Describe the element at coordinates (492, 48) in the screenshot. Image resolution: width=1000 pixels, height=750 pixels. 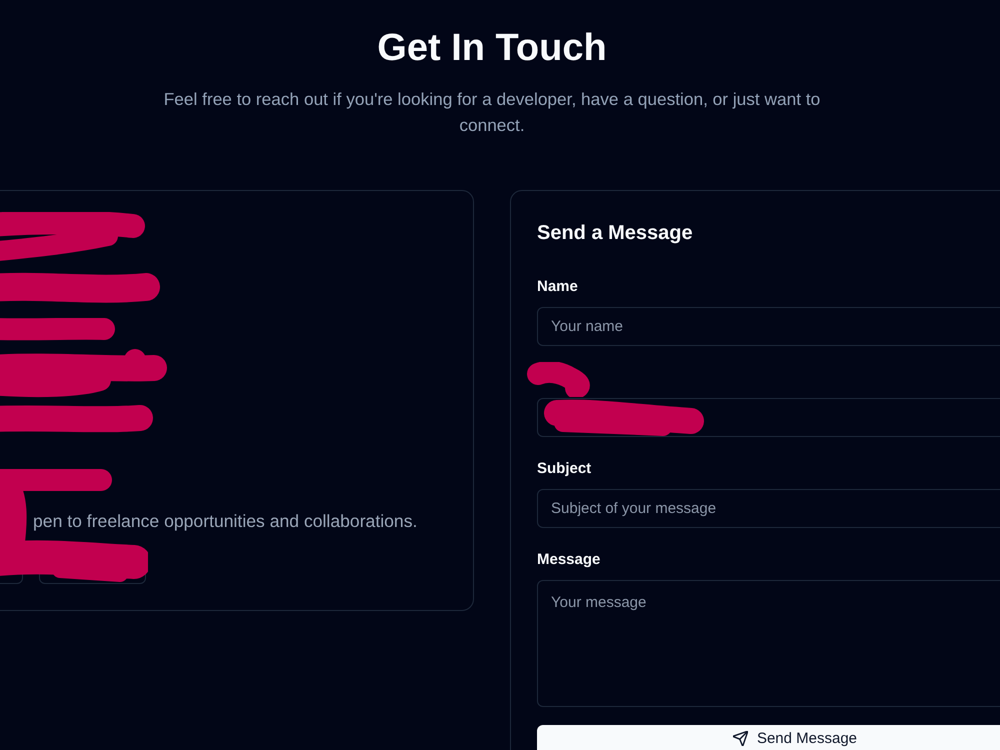
I see `page-title: Get In Touch` at that location.